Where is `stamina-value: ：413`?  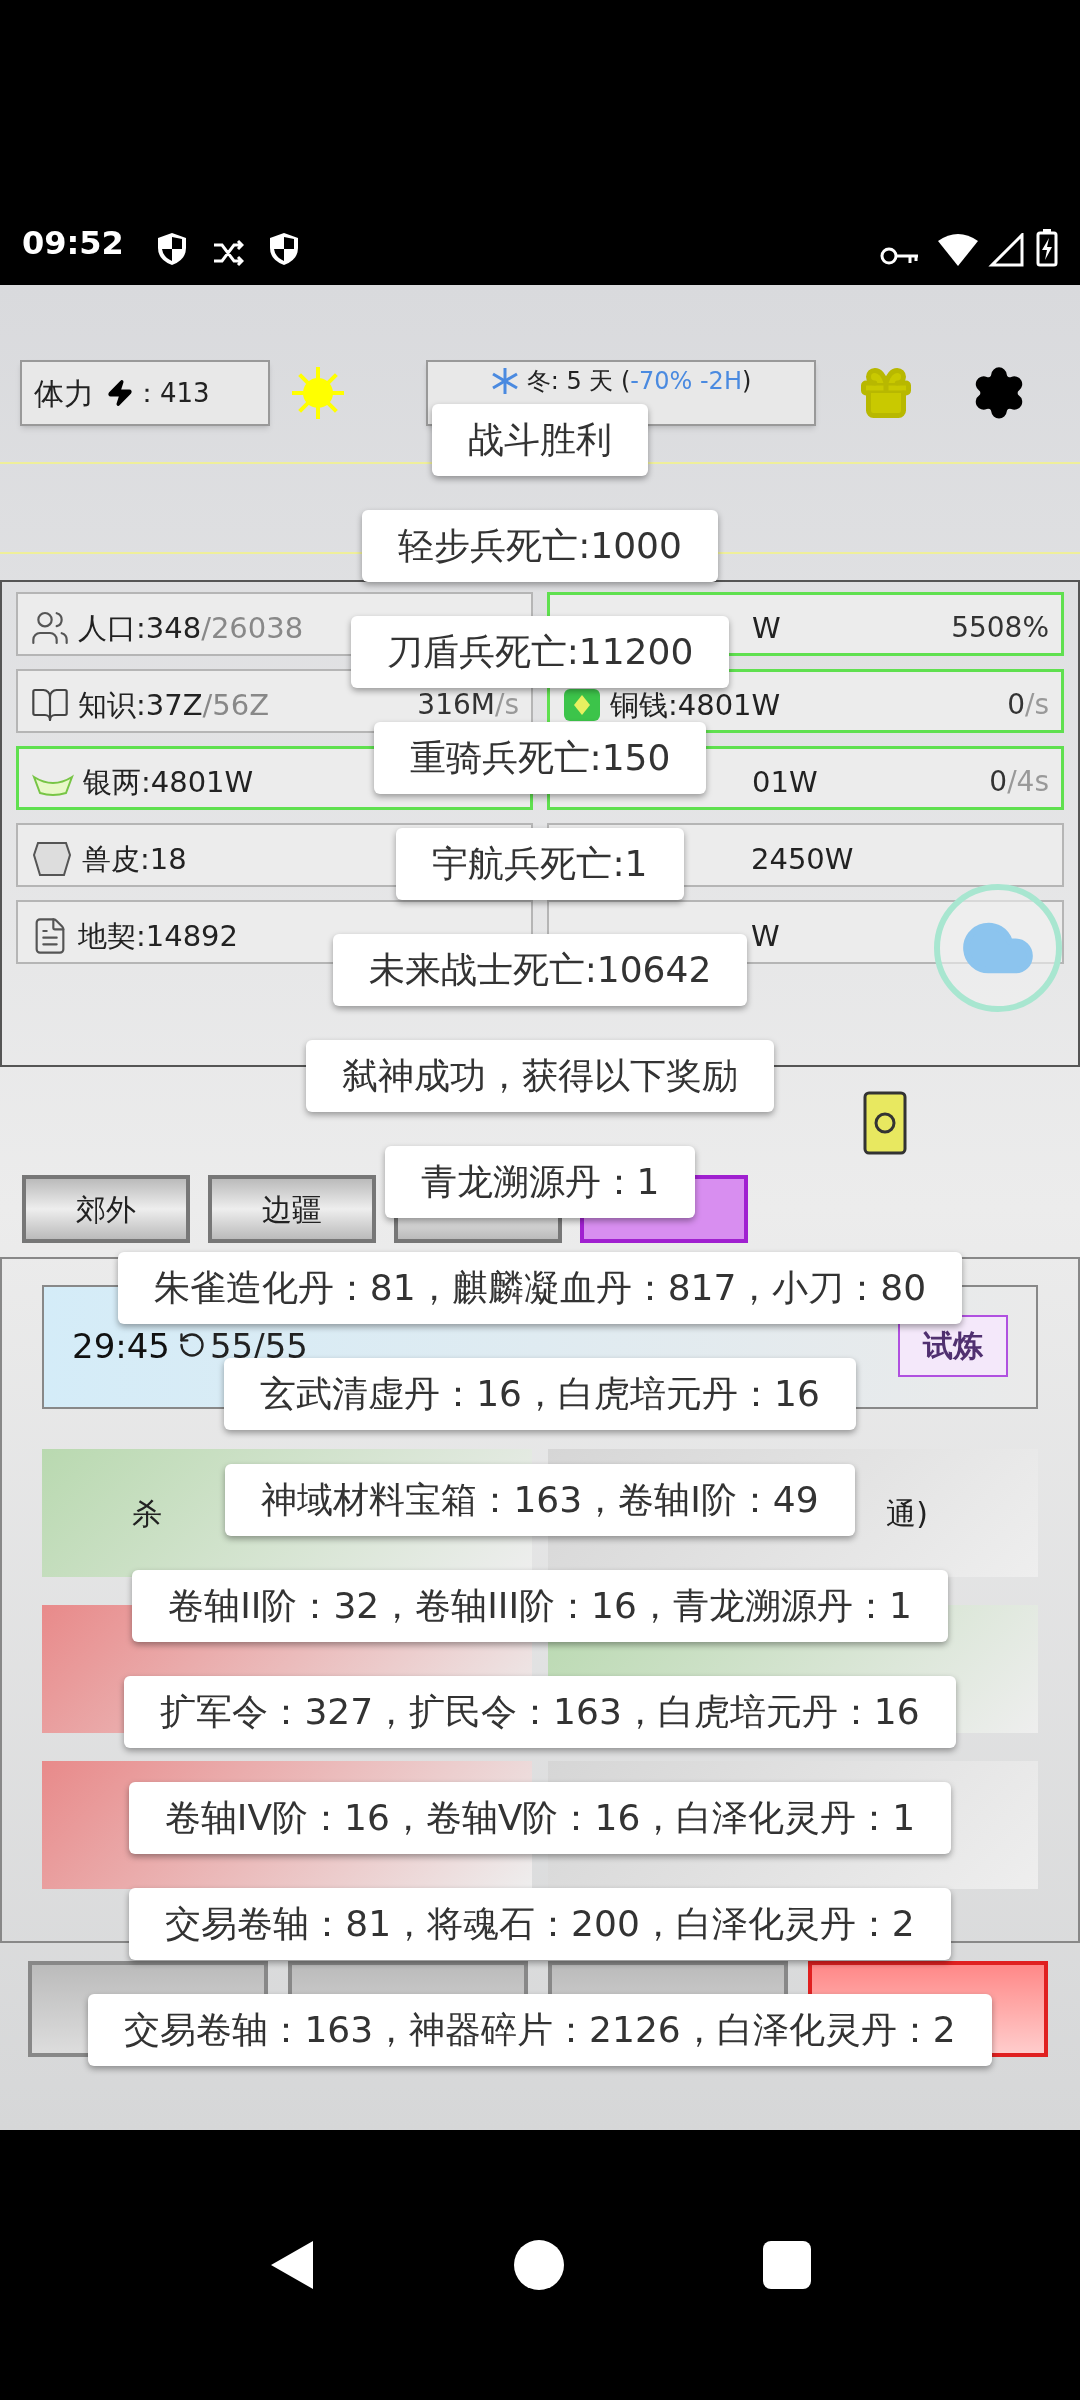 stamina-value: ：413 is located at coordinates (172, 393).